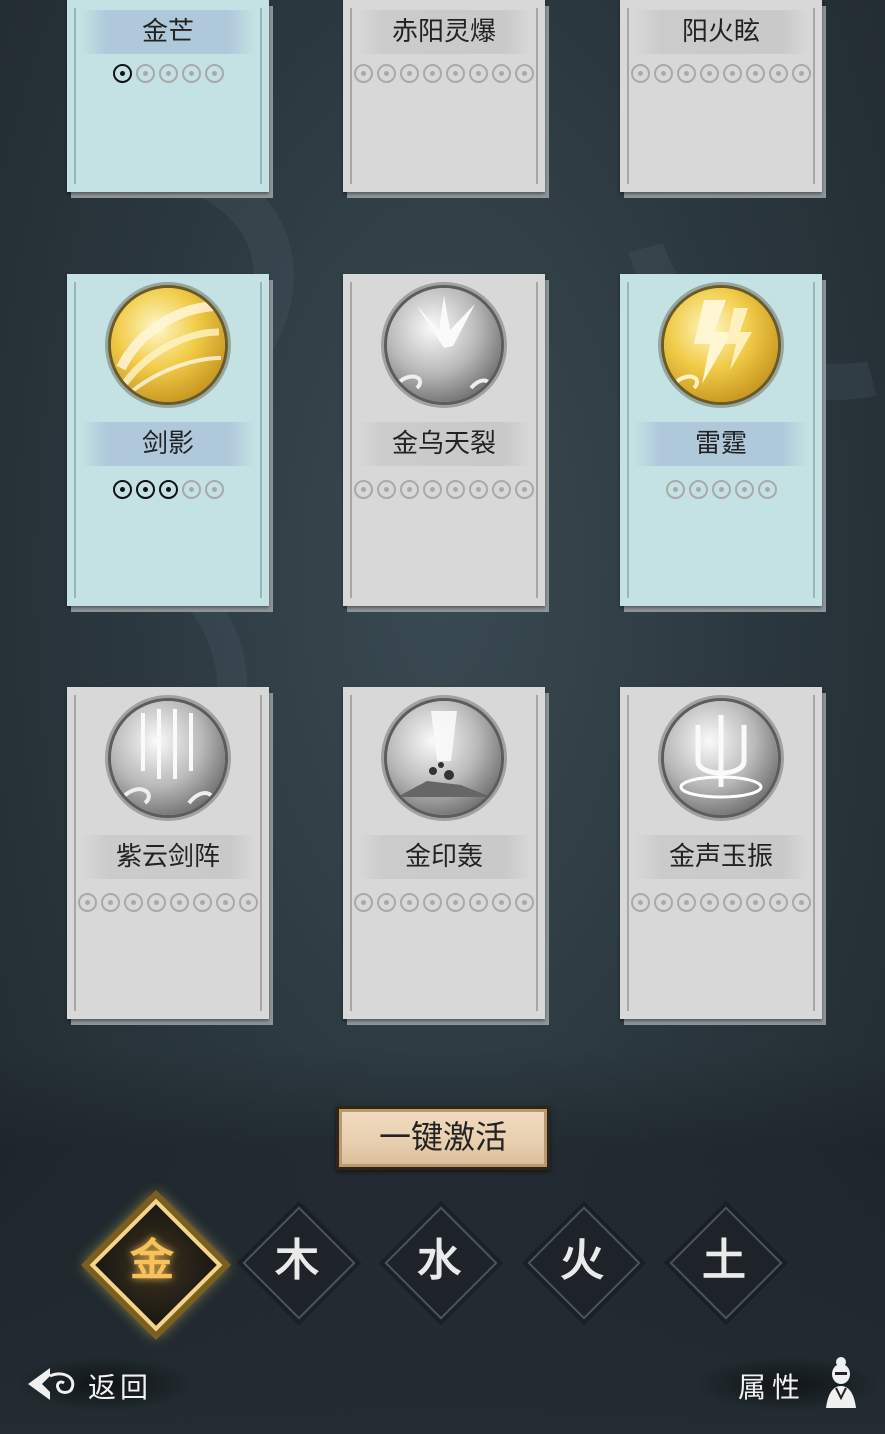 The image size is (885, 1434). I want to click on impact-icon, so click(444, 758).